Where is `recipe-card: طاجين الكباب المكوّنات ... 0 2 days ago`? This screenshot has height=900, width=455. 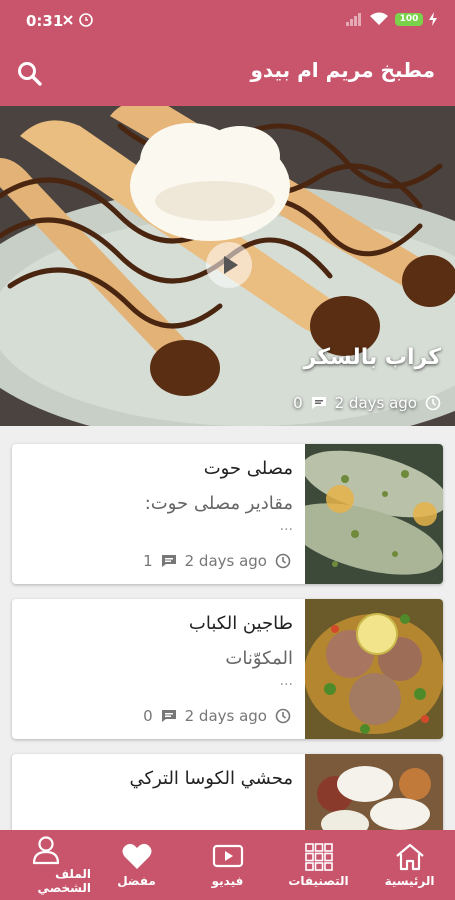 recipe-card: طاجين الكباب المكوّنات ... 0 2 days ago is located at coordinates (227, 669).